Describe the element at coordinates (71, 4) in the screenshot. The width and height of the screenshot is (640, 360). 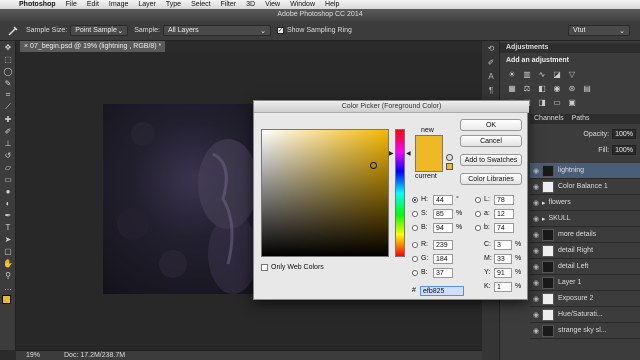
I see `menu-file: File` at that location.